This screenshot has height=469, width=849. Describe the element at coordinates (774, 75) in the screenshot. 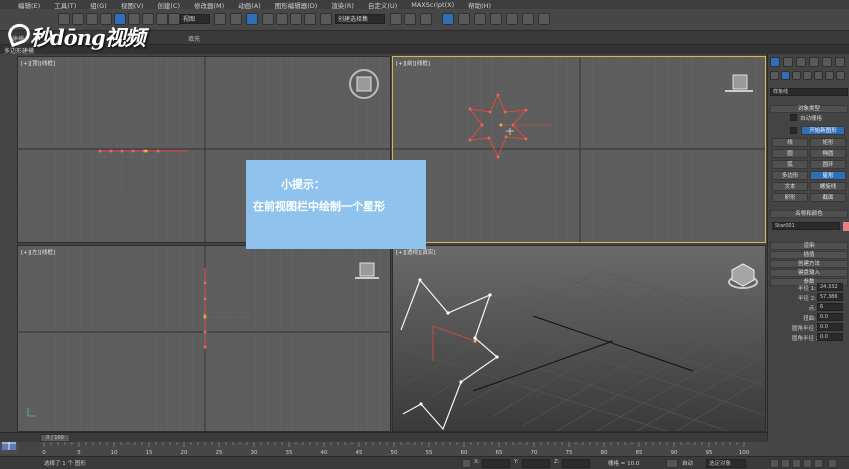

I see `geometry-icon` at that location.